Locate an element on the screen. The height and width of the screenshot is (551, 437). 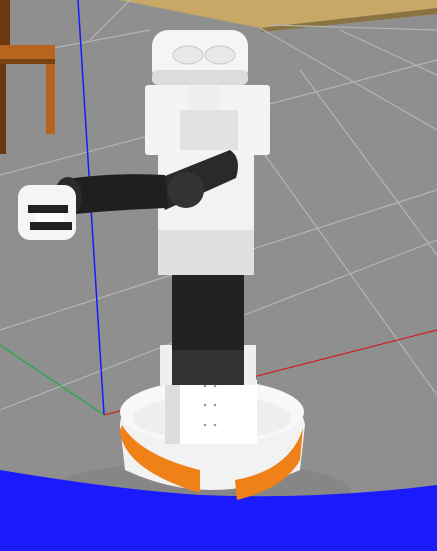
robot-head is located at coordinates (200, 57).